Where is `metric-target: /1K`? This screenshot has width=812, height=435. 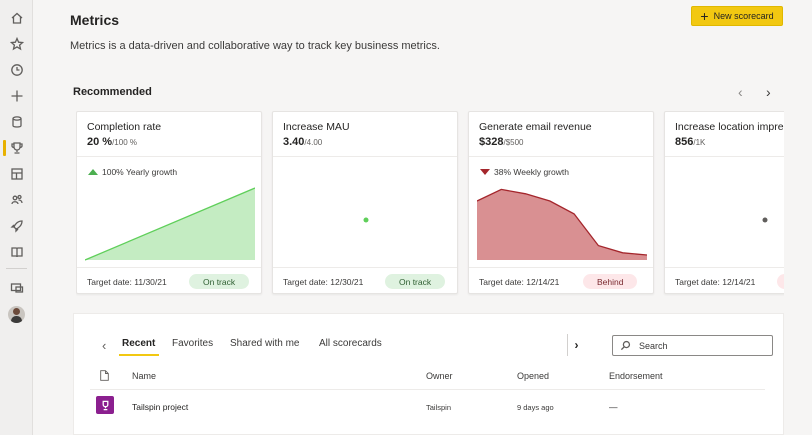
metric-target: /1K is located at coordinates (699, 142).